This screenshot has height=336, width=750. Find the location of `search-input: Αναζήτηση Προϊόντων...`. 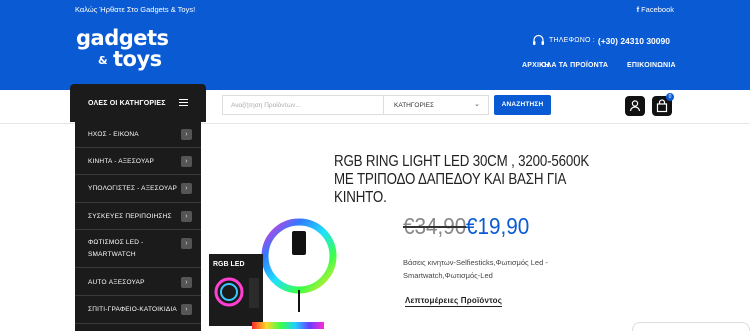

search-input: Αναζήτηση Προϊόντων... is located at coordinates (266, 105).